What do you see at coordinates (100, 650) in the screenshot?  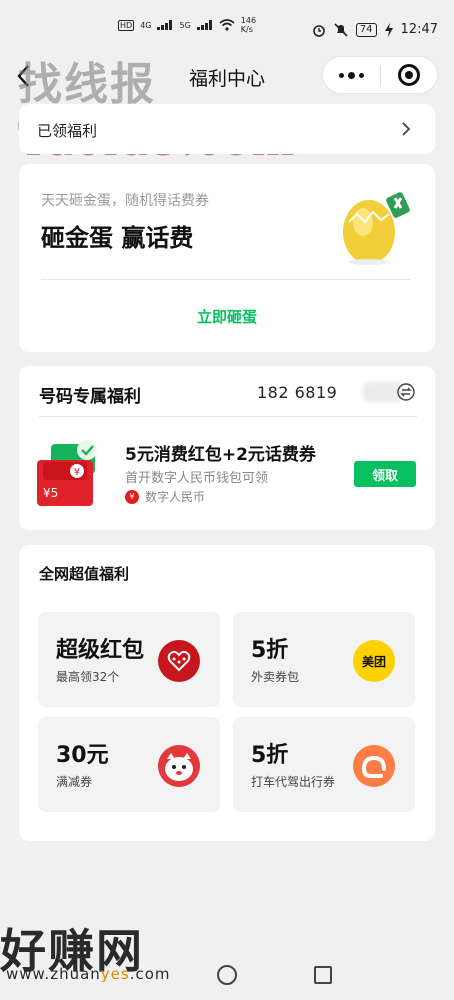 I see `tile-title: 超级红包` at bounding box center [100, 650].